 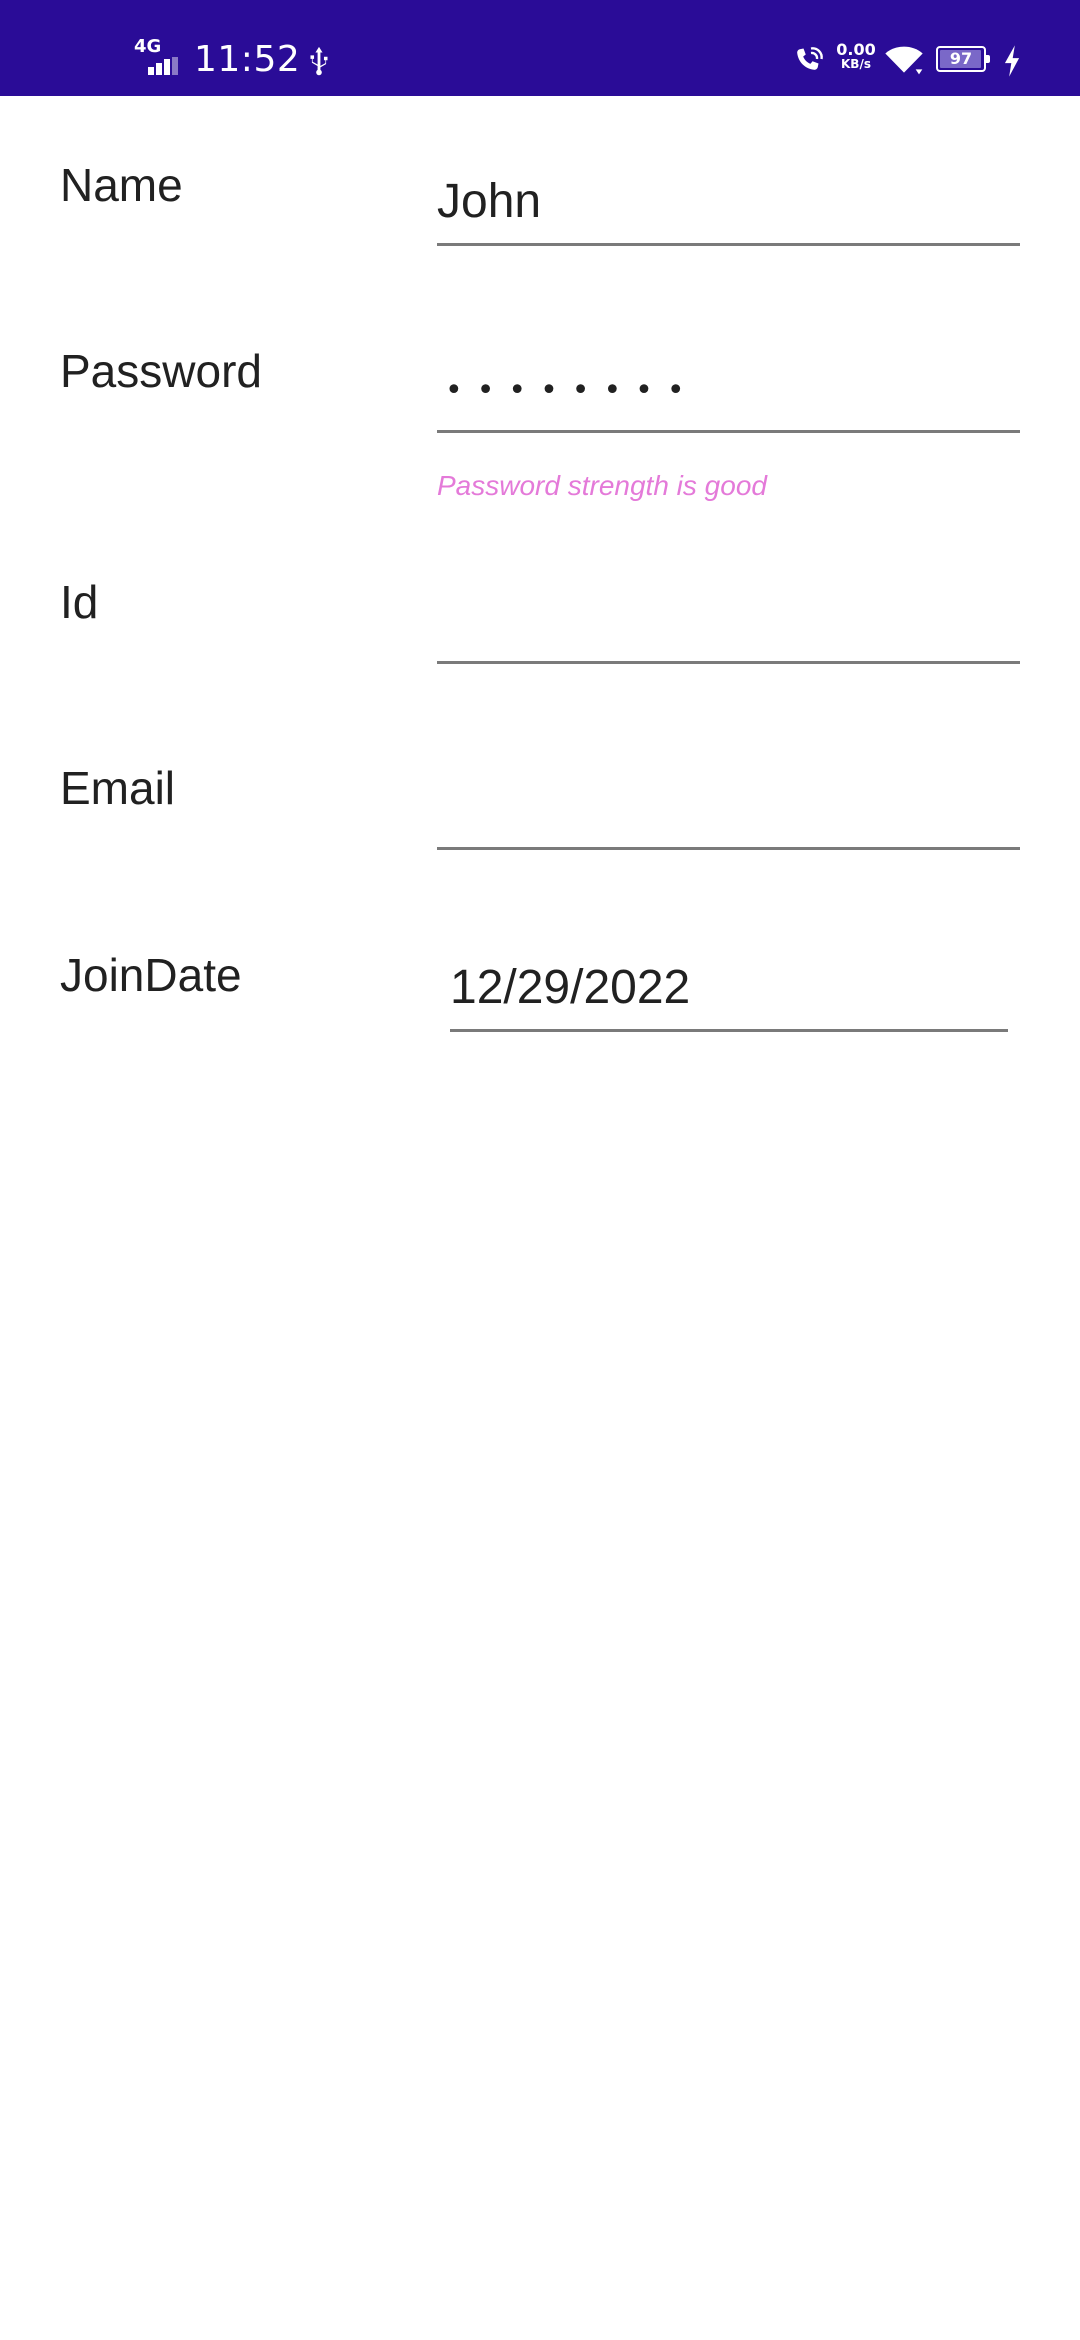 What do you see at coordinates (810, 58) in the screenshot?
I see `wifi-calling-icon` at bounding box center [810, 58].